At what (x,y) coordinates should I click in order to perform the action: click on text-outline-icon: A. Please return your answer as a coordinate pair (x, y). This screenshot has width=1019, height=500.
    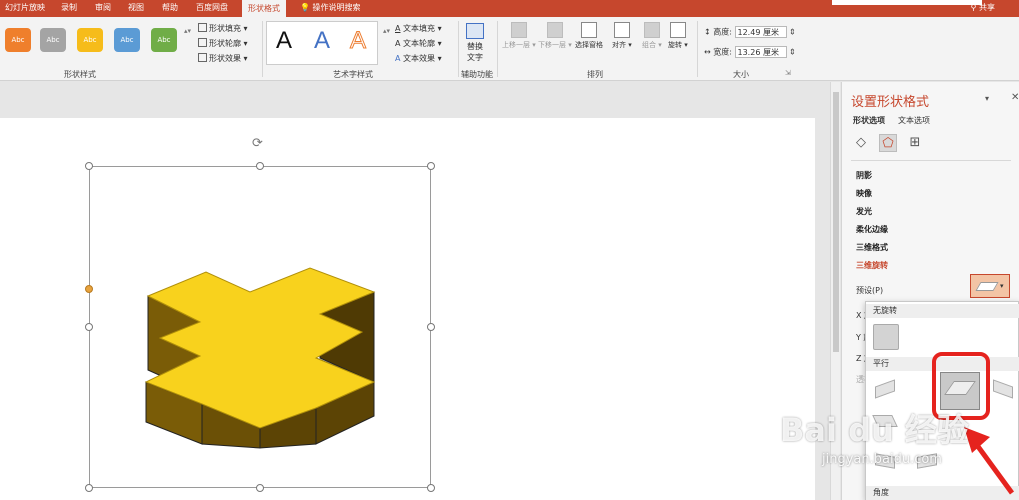
    Looking at the image, I should click on (398, 43).